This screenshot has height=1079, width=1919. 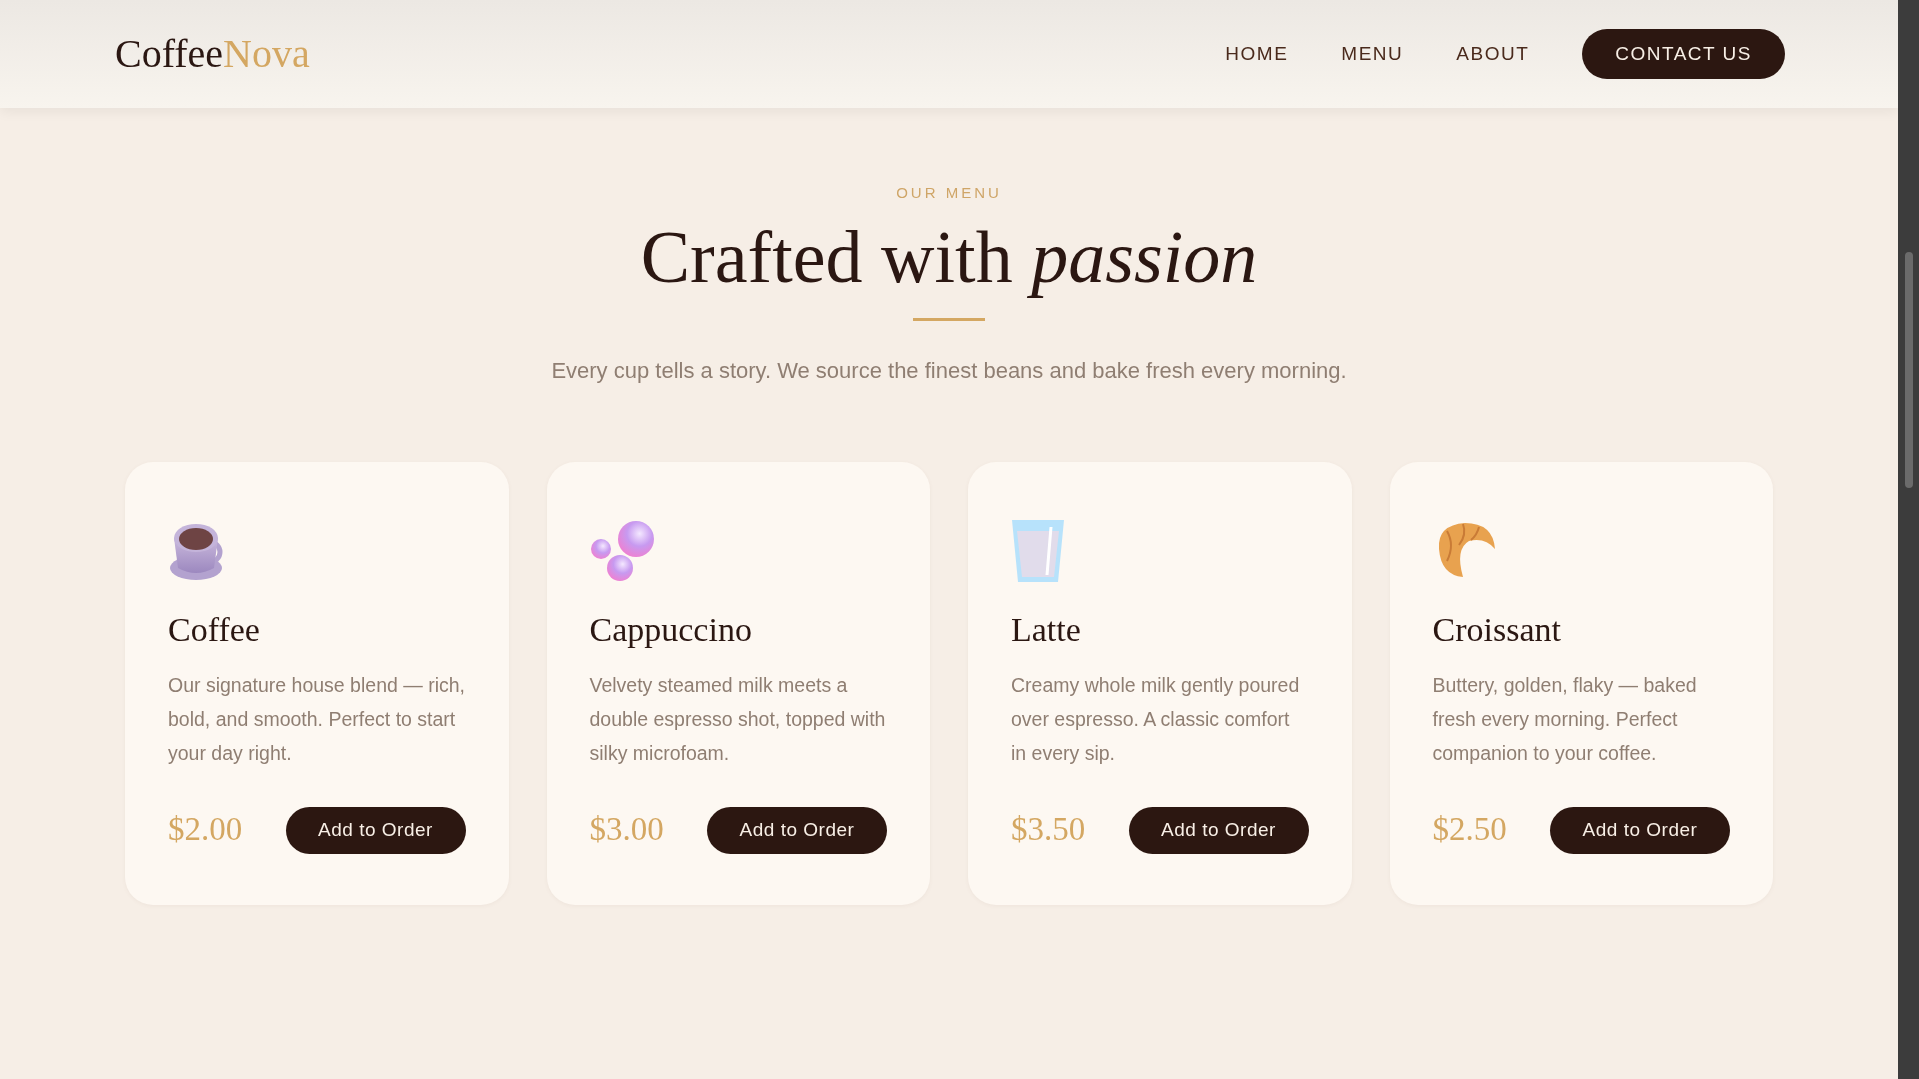 I want to click on item-price: $2.50, so click(x=1469, y=830).